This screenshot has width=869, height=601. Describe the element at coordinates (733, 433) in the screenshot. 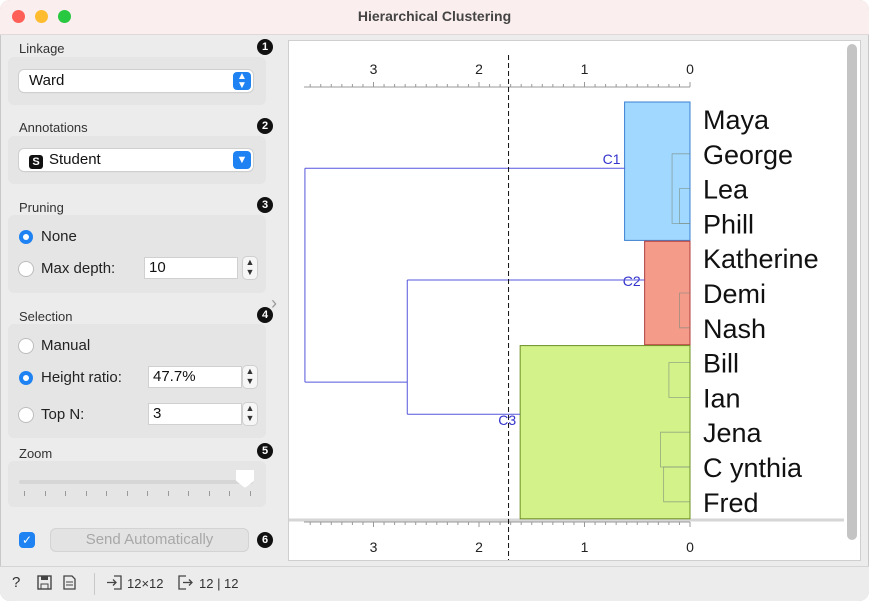

I see `leaf-label: Jena` at that location.